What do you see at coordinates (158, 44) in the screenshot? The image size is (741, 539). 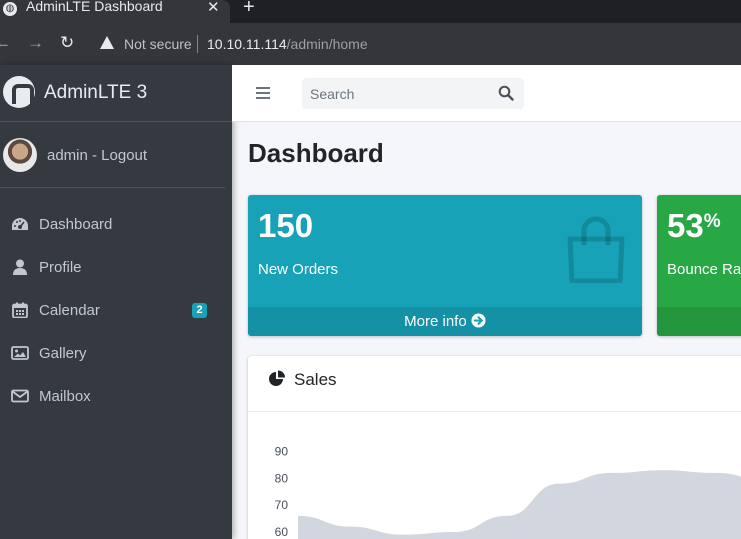 I see `security-label: Not secure` at bounding box center [158, 44].